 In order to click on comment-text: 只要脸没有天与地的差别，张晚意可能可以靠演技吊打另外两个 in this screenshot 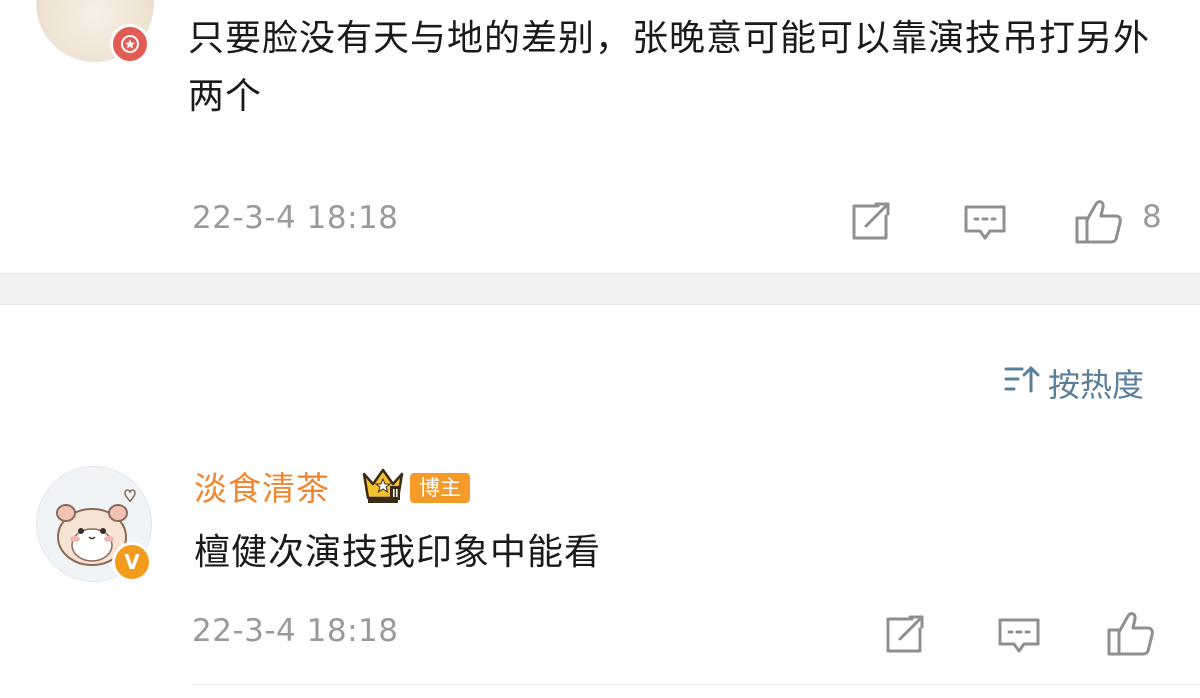, I will do `click(669, 67)`.